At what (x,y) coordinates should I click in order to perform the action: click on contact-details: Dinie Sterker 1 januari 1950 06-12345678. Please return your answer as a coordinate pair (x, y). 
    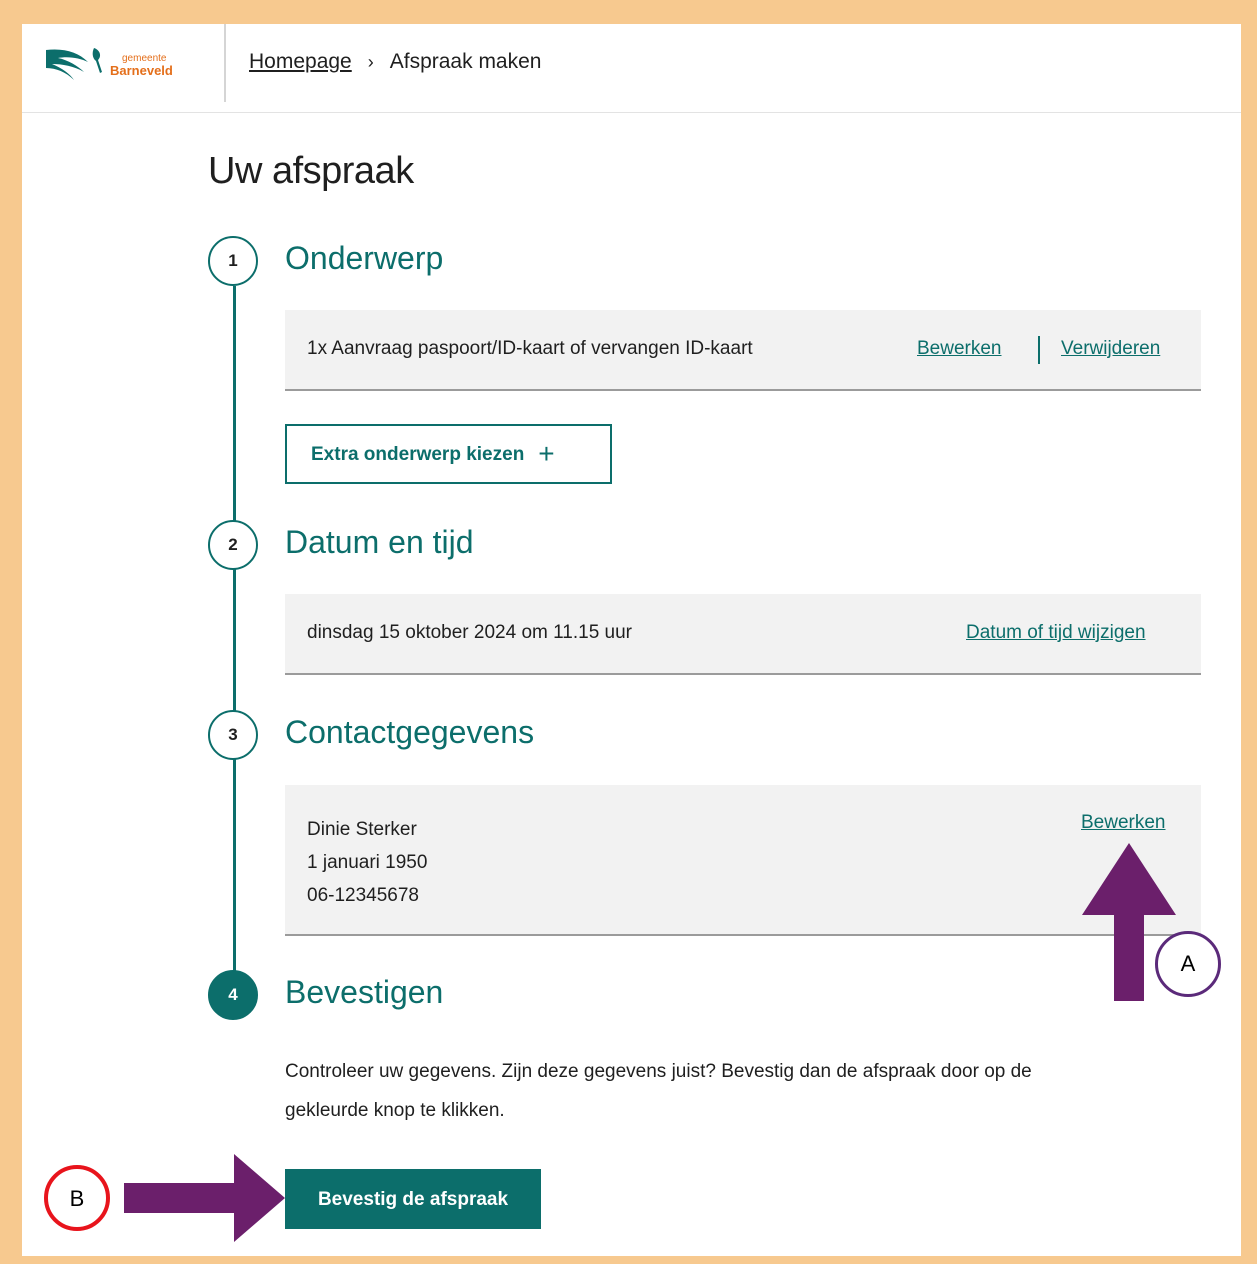
    Looking at the image, I should click on (367, 862).